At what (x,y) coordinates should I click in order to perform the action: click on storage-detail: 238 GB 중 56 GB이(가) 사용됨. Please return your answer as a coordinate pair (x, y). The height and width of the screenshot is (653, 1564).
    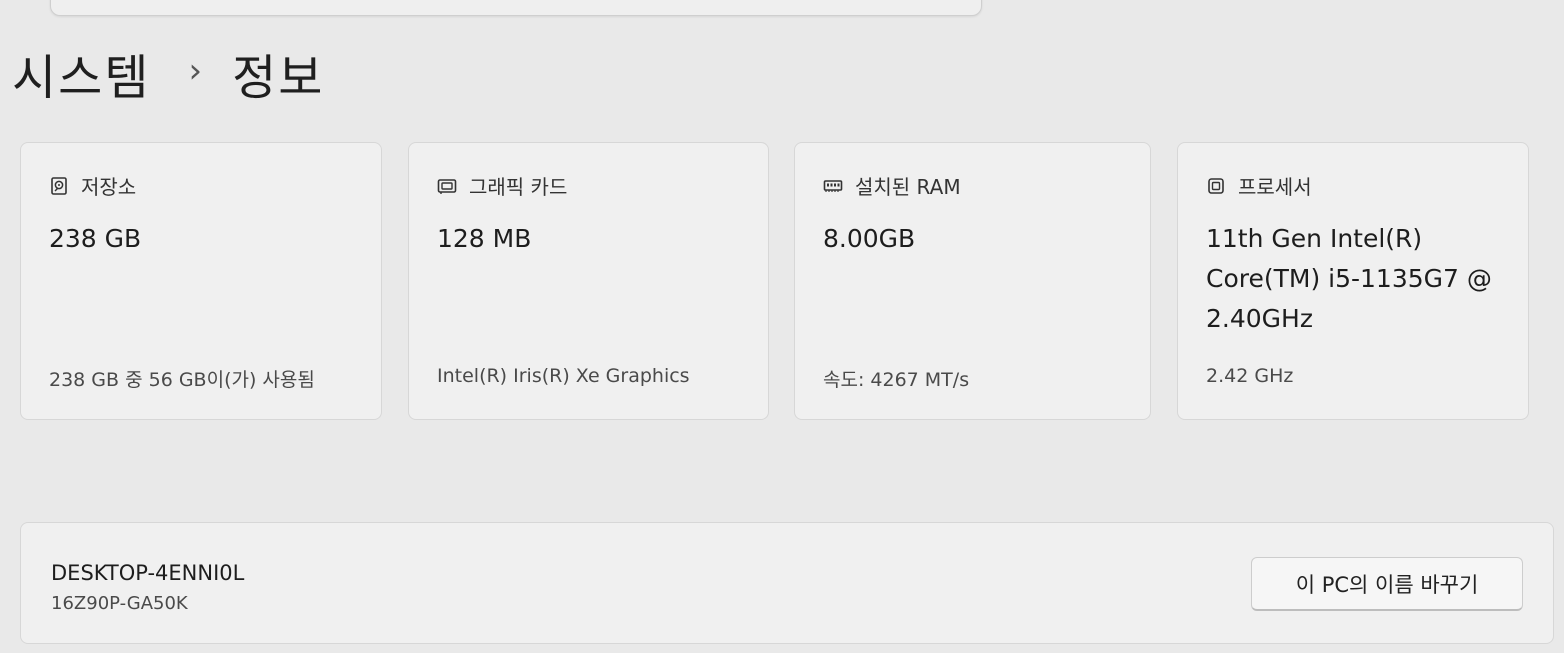
    Looking at the image, I should click on (182, 380).